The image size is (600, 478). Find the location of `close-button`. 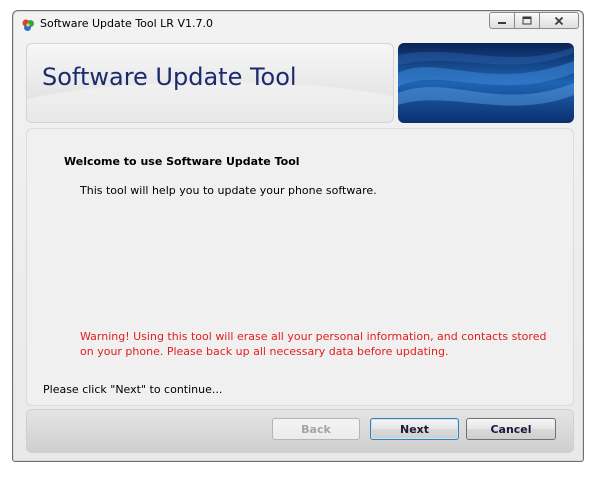

close-button is located at coordinates (559, 20).